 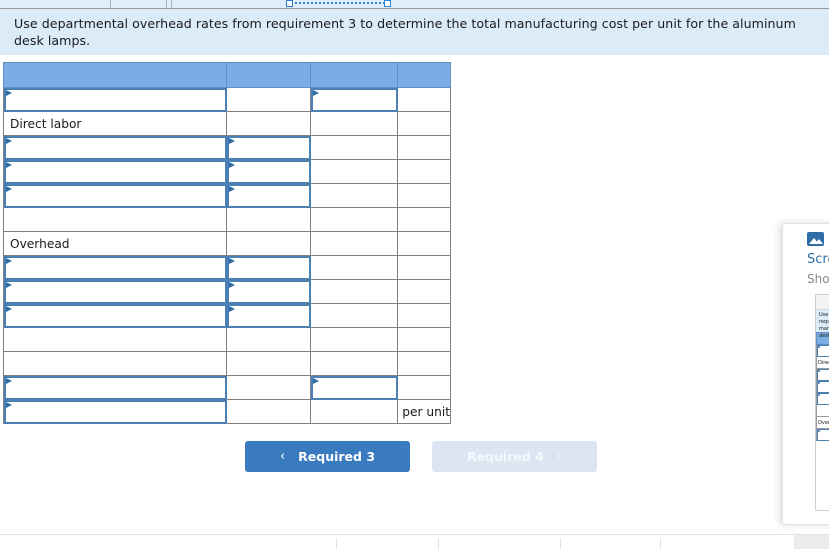 What do you see at coordinates (115, 244) in the screenshot?
I see `cell-description-6: Overhead` at bounding box center [115, 244].